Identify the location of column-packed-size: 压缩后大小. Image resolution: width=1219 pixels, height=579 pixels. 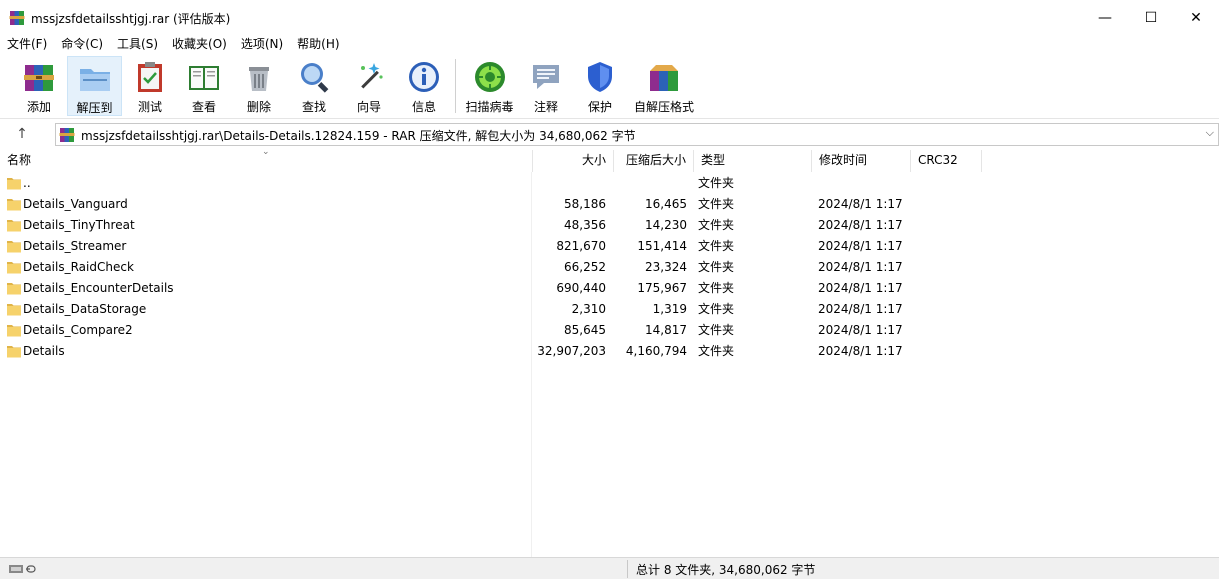
(654, 161).